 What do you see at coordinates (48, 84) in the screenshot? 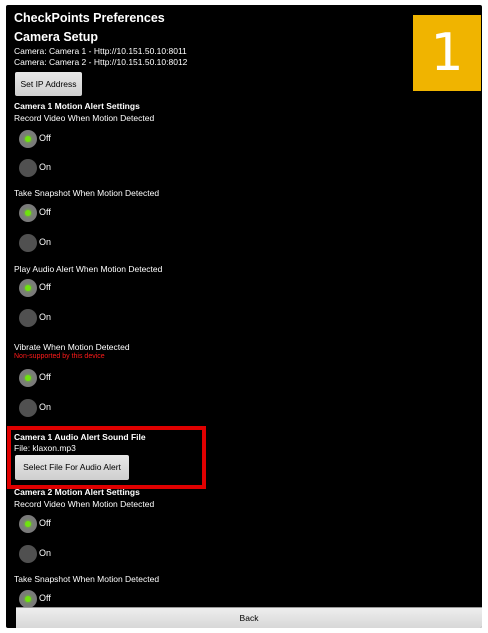
I see `set-ip-address-button: Set IP Address` at bounding box center [48, 84].